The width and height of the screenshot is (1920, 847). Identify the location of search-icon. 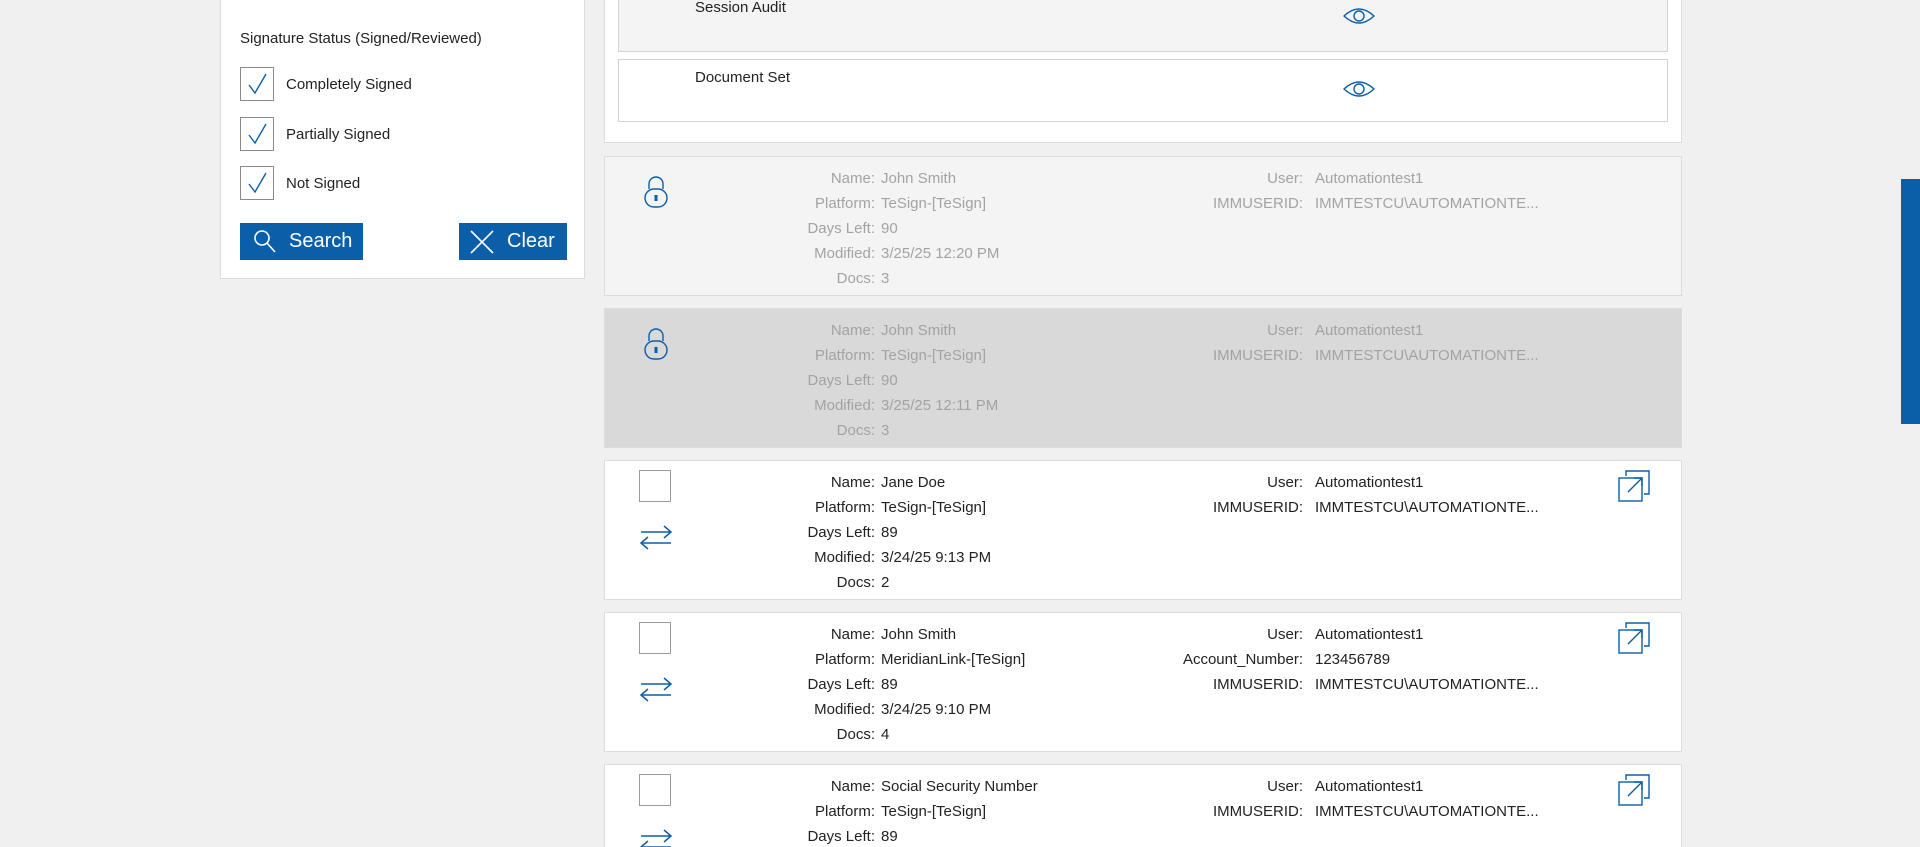
(265, 241).